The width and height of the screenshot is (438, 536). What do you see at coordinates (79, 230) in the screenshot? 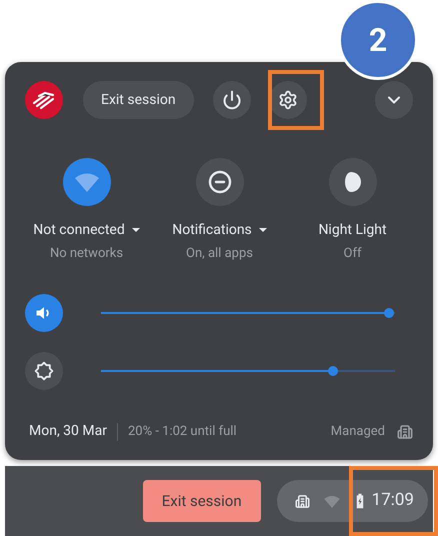
I see `feature-label: Not connected` at bounding box center [79, 230].